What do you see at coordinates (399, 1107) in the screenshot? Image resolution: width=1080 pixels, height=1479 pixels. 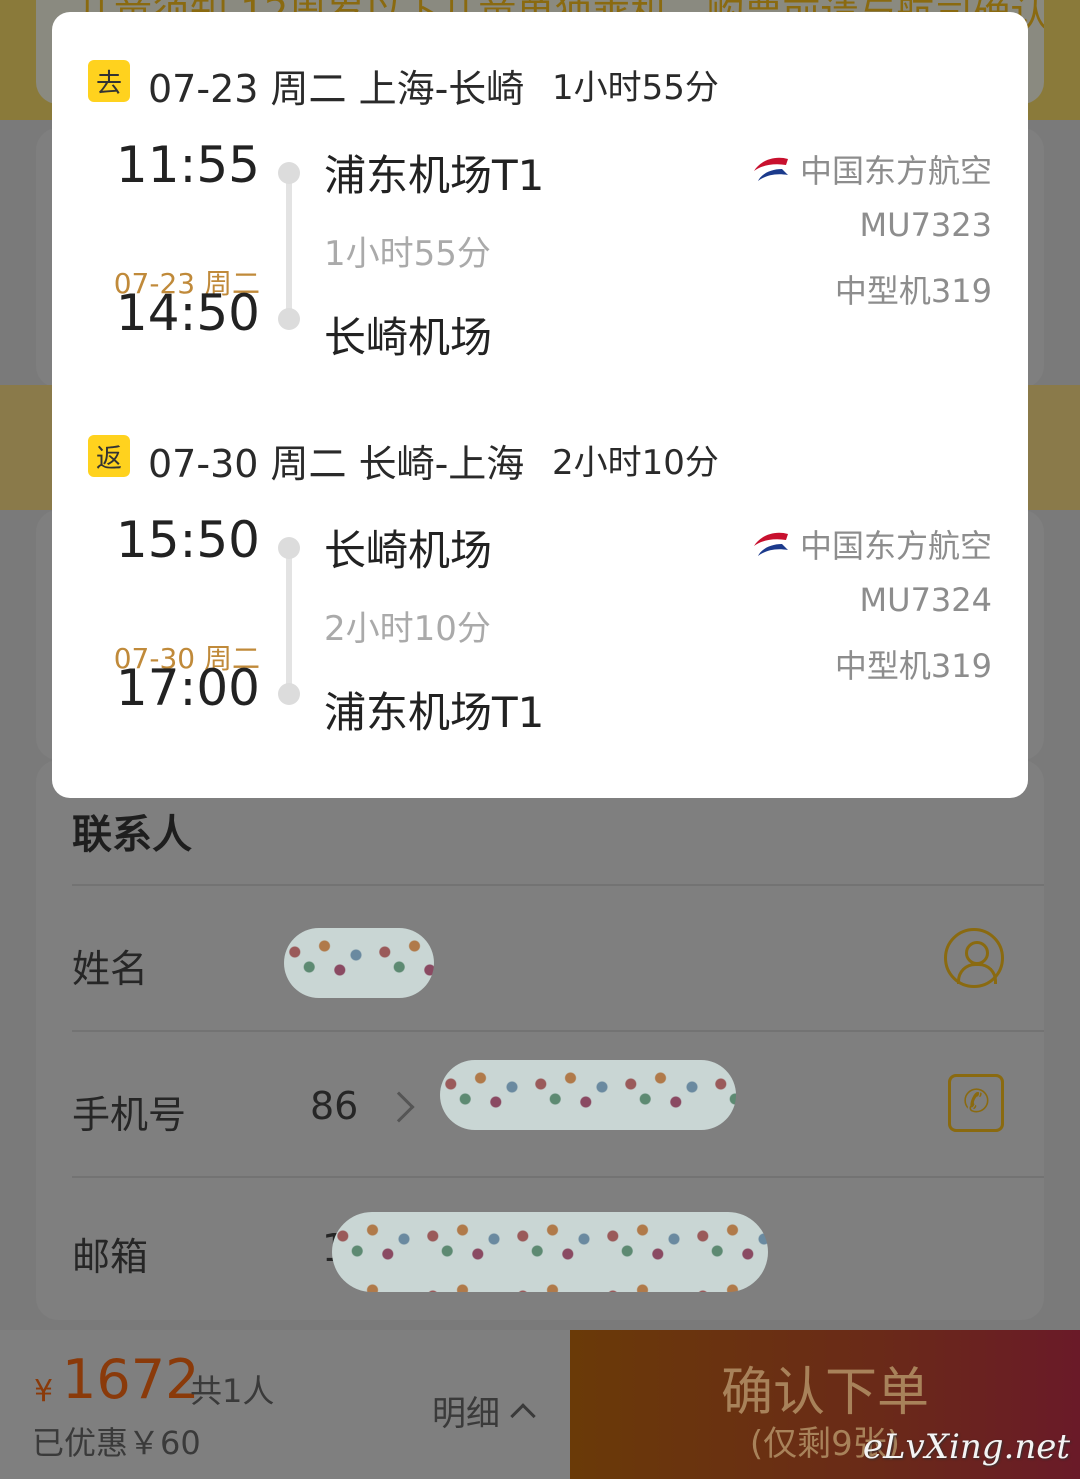 I see `chevron-right-icon` at bounding box center [399, 1107].